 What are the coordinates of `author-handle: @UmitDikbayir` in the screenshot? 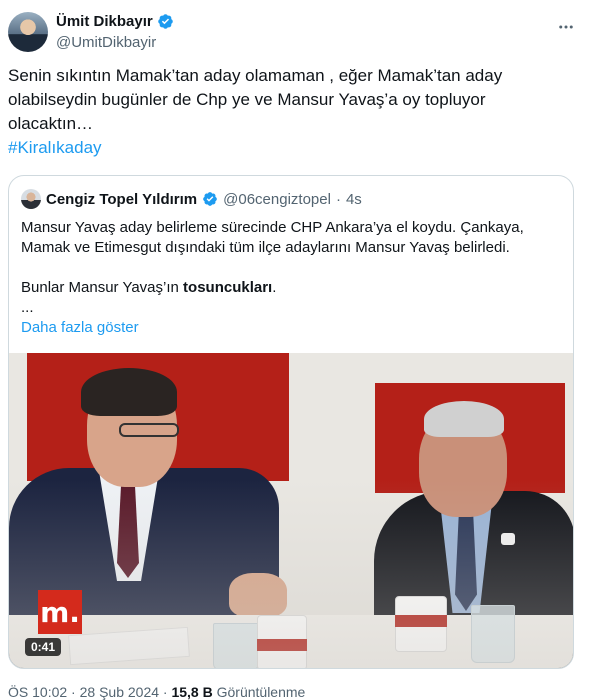 It's located at (106, 42).